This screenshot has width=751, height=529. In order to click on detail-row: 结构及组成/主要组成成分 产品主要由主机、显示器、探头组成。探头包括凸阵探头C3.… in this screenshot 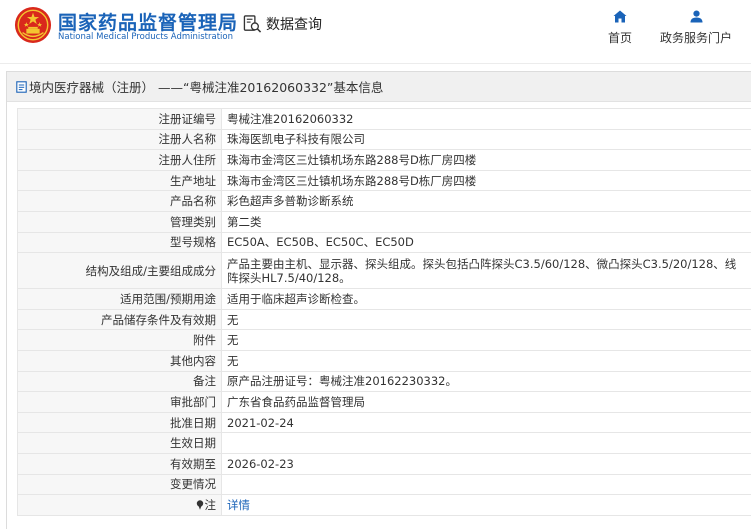, I will do `click(384, 271)`.